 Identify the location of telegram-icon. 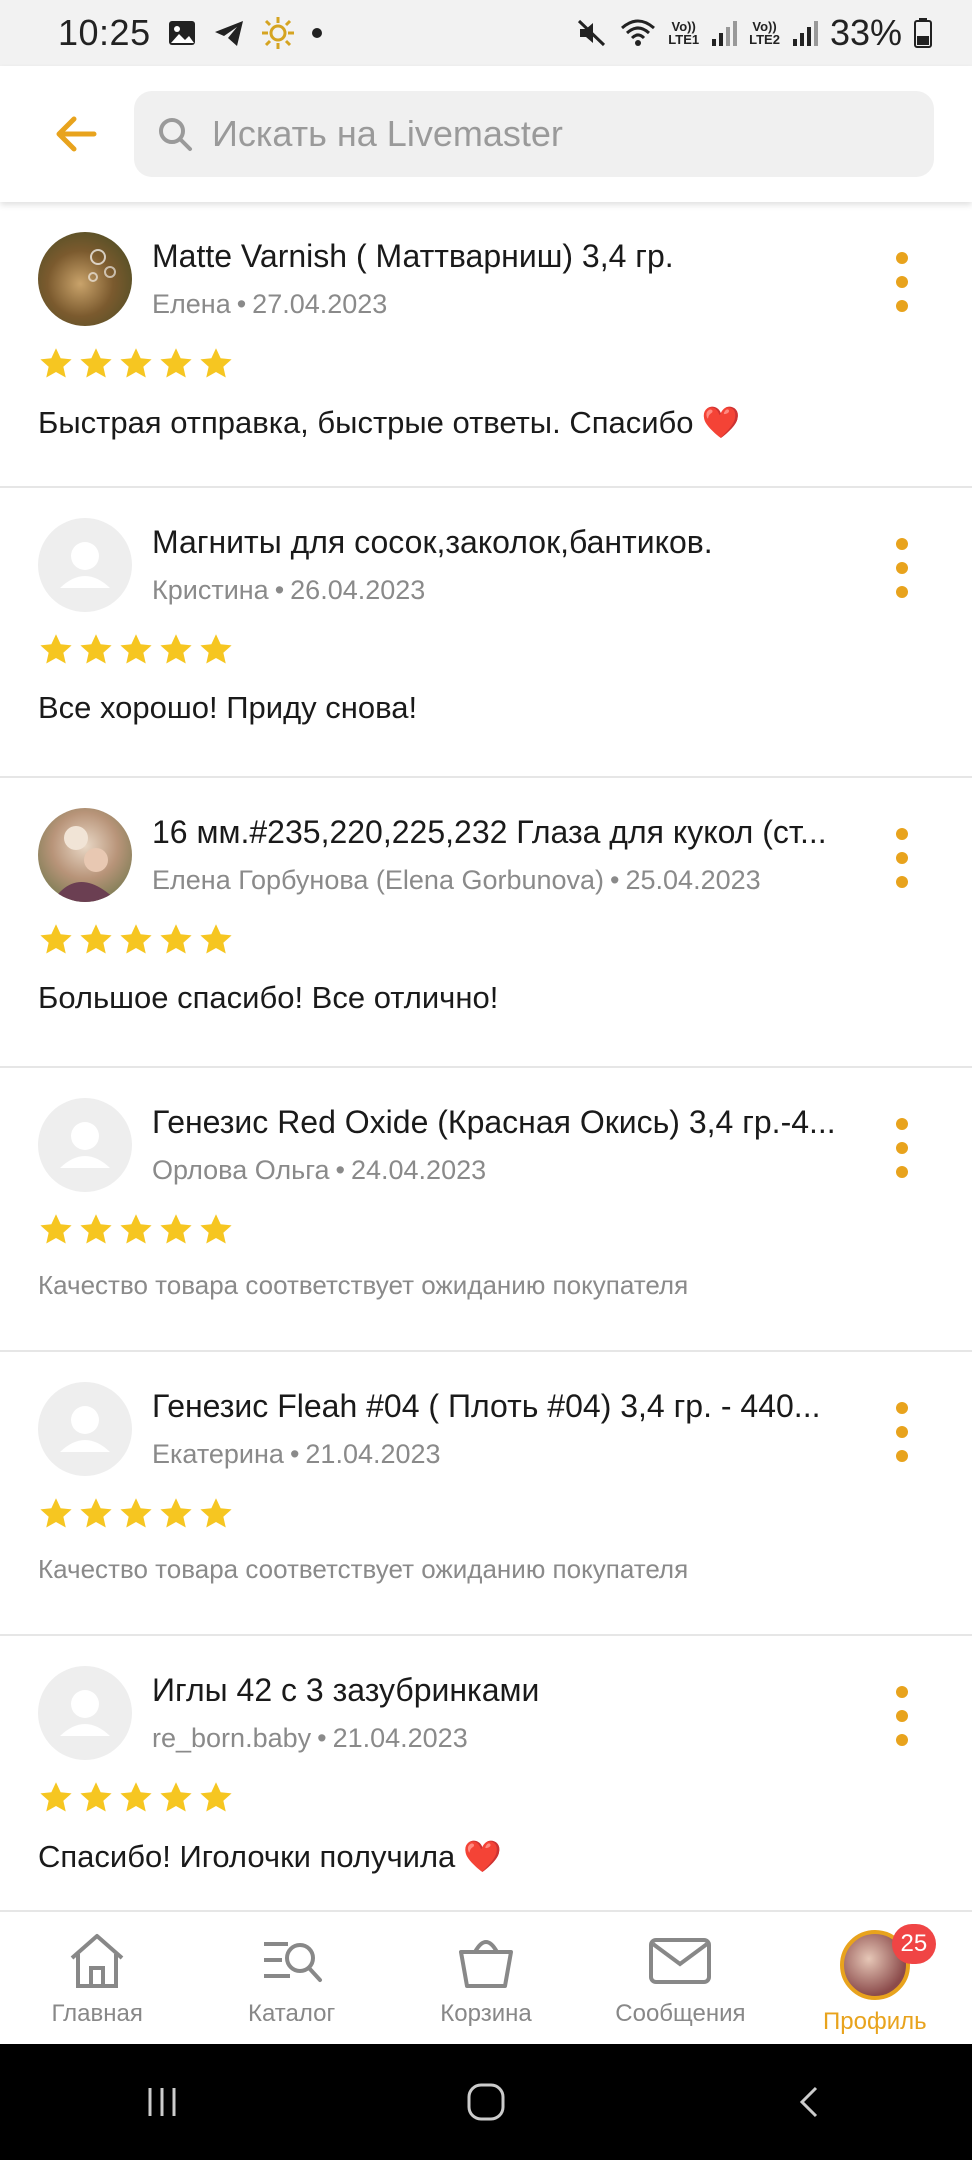
(229, 33).